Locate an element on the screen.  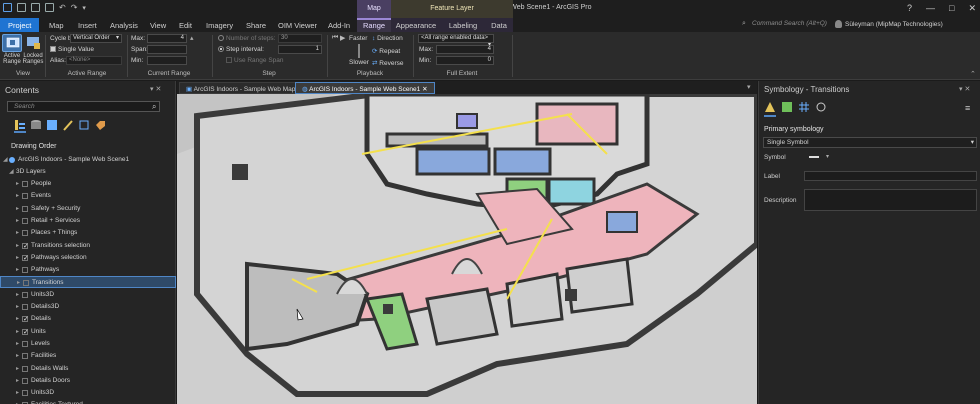
tab-view: View is located at coordinates (158, 25).